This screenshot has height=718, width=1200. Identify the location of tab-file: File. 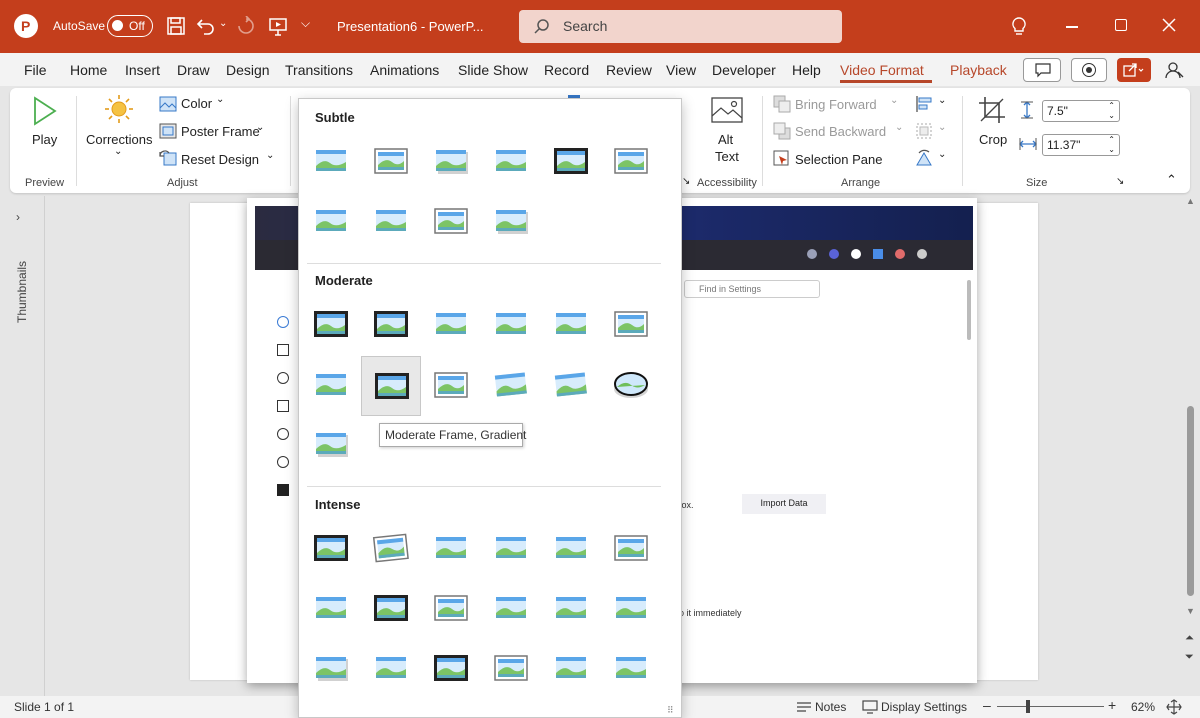
(35, 70).